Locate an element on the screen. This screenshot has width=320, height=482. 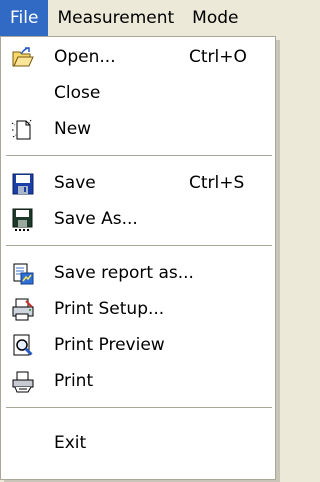
menu-item-open: Open... Ctrl+O is located at coordinates (138, 57).